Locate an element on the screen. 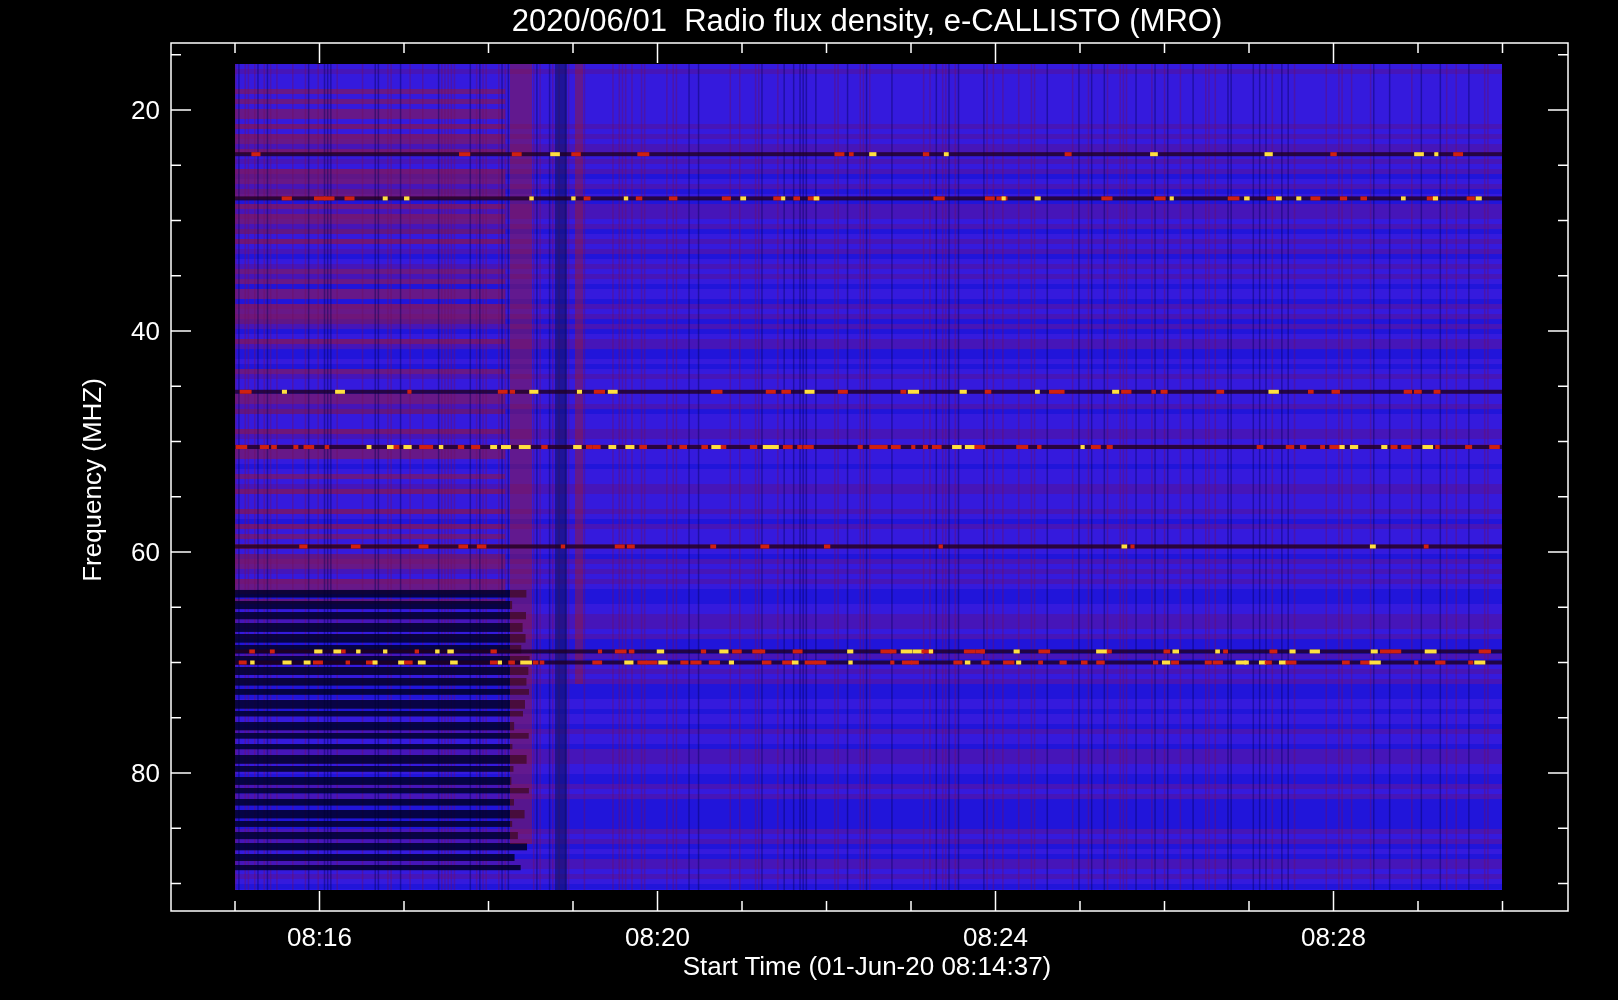 The width and height of the screenshot is (1618, 1000). tick-label: 08:24 is located at coordinates (995, 937).